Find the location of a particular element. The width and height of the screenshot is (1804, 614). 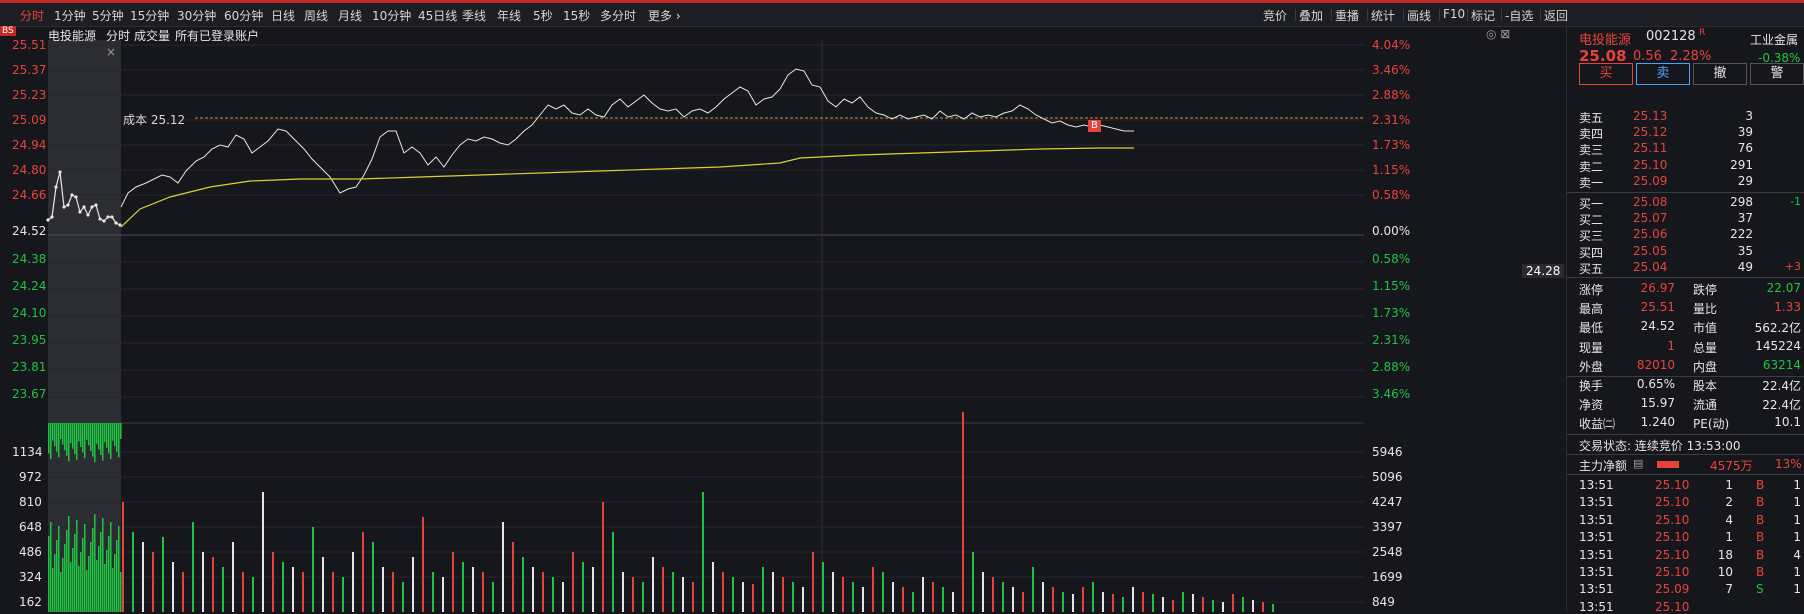

btn-replay: 重播 is located at coordinates (1347, 15).